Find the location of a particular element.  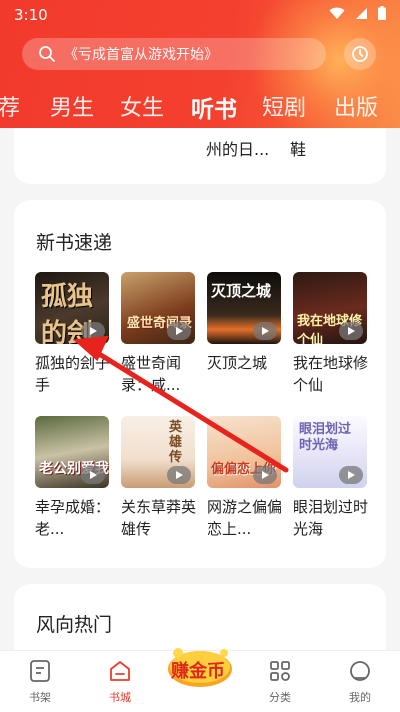

book-cover: 偏偏恋上你 is located at coordinates (244, 452).